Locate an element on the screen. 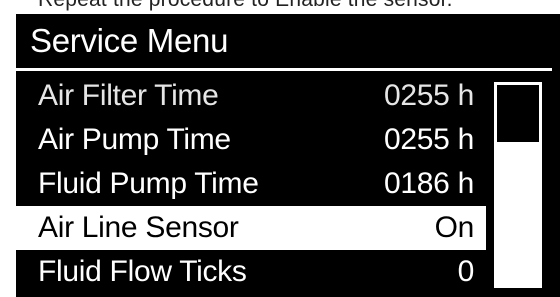 The width and height of the screenshot is (560, 297). menu-item-air-filter-time: Air Filter Time 0255 h is located at coordinates (251, 96).